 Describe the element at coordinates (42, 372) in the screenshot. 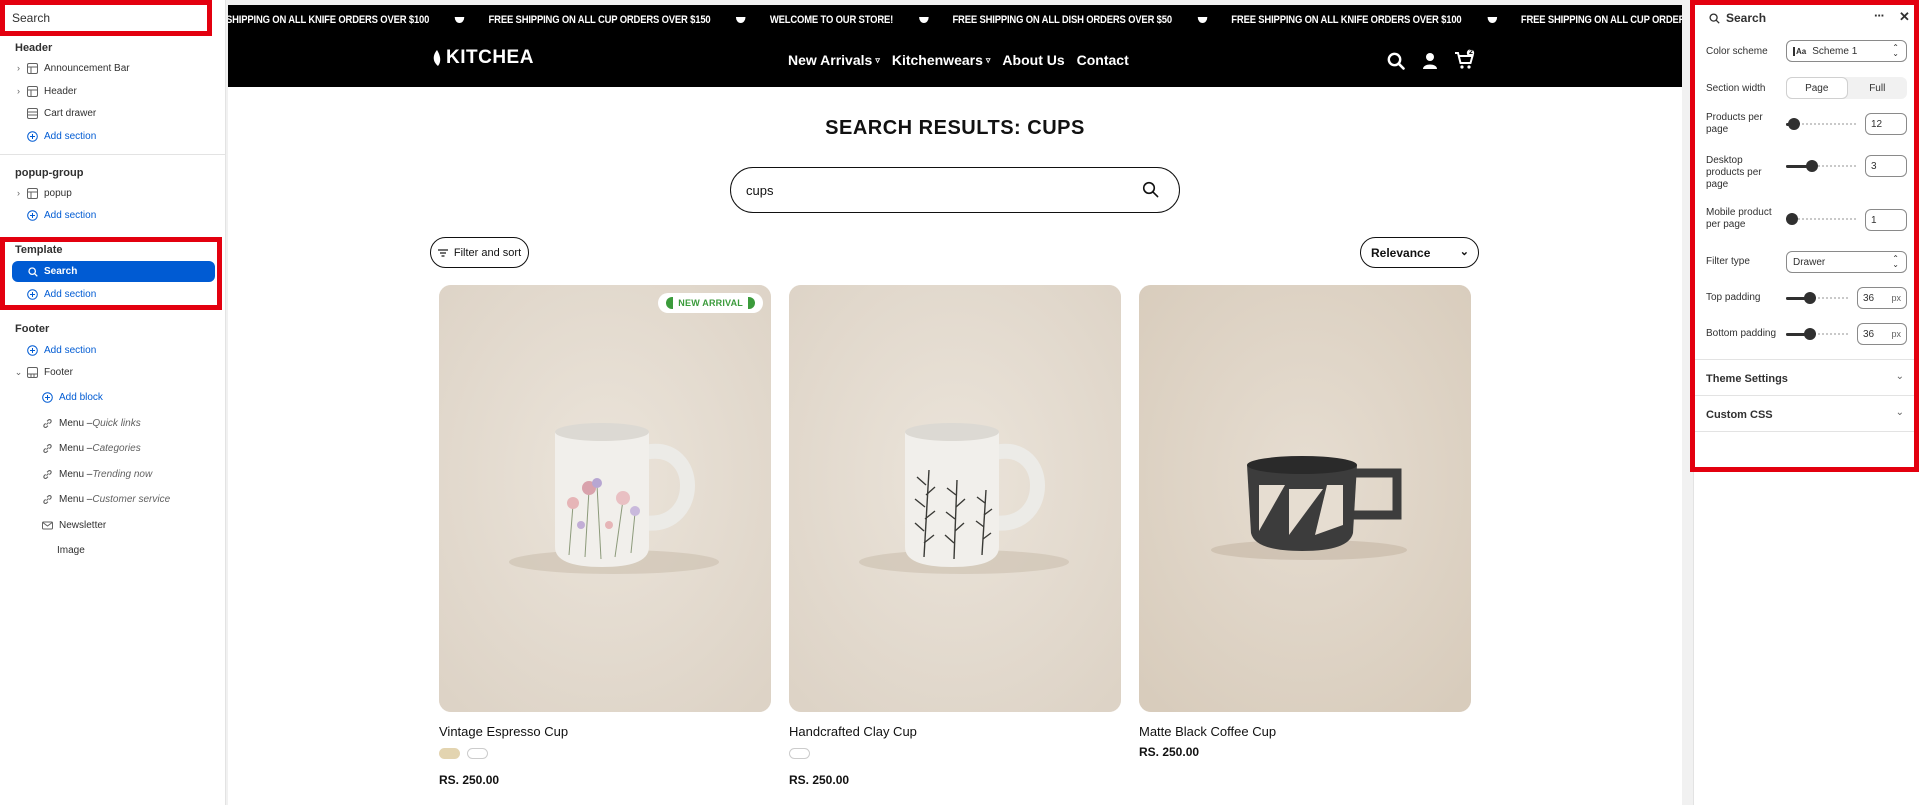

I see `tree-item-footer: ⌄ Footer` at that location.